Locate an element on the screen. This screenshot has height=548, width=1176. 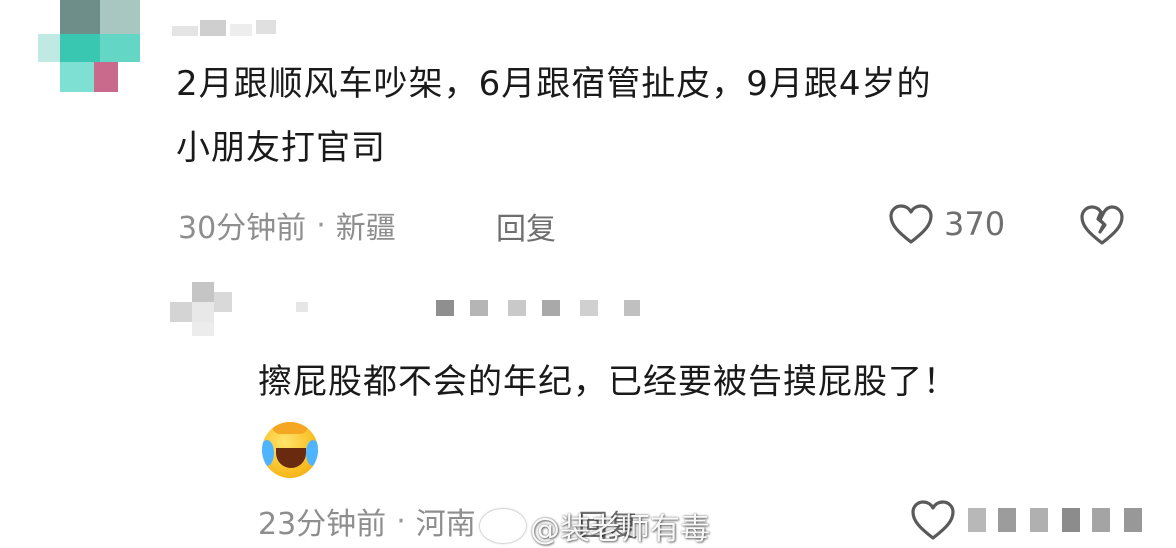
location: 河南 is located at coordinates (445, 524).